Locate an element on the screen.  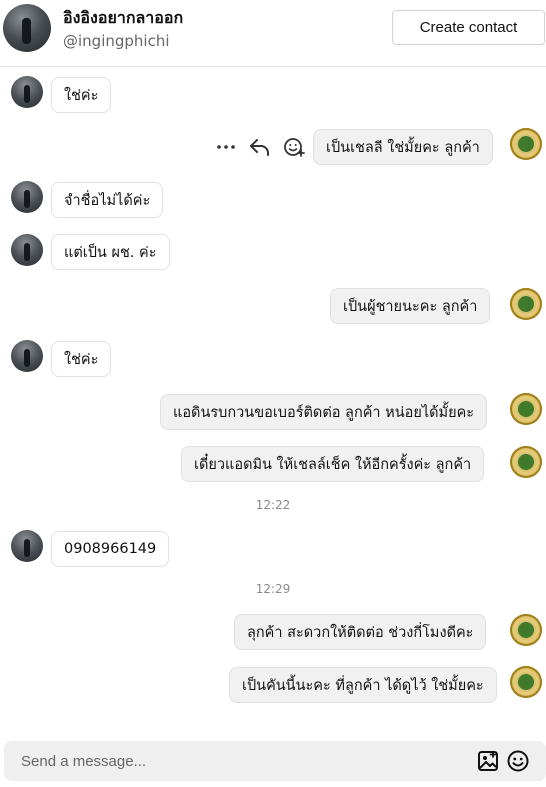
create-contact-button: Create contact is located at coordinates (468, 27).